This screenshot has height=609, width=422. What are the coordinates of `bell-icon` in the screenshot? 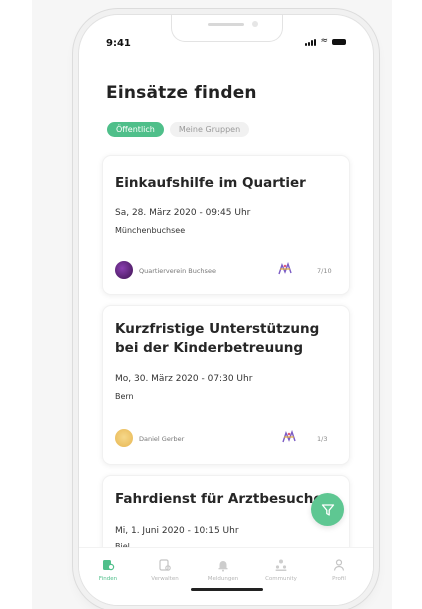 It's located at (223, 566).